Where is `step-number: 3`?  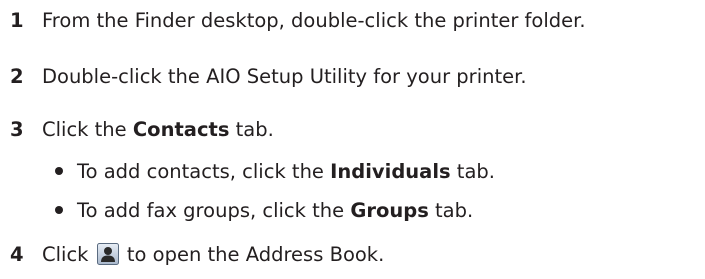 step-number: 3 is located at coordinates (17, 129).